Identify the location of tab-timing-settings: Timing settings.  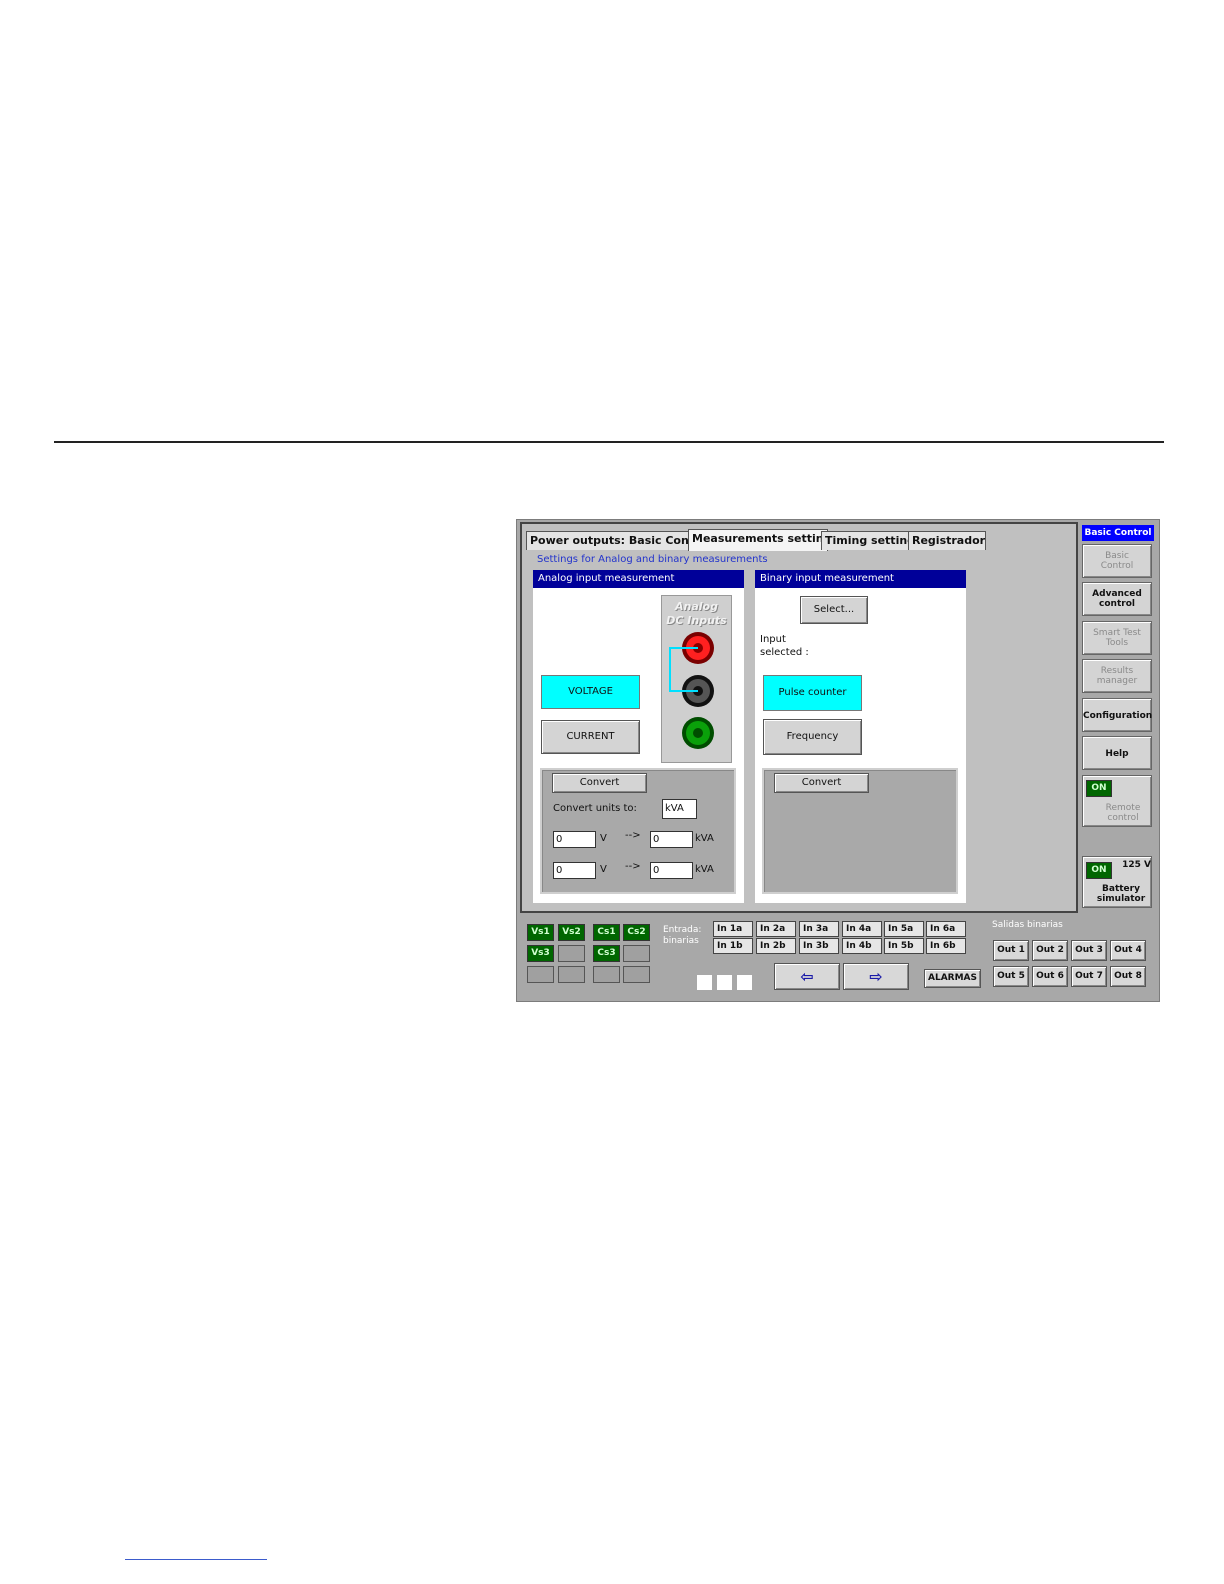
(871, 540).